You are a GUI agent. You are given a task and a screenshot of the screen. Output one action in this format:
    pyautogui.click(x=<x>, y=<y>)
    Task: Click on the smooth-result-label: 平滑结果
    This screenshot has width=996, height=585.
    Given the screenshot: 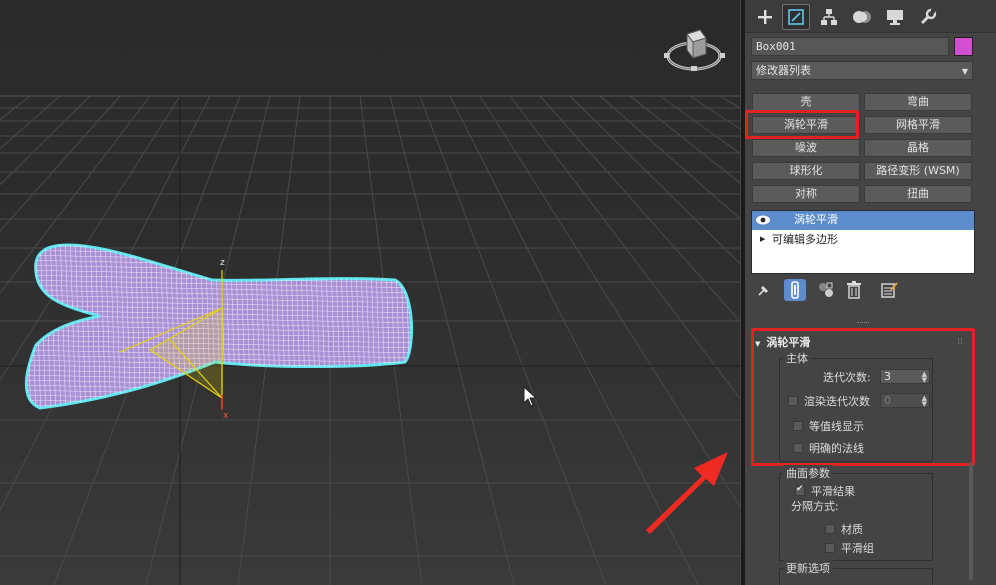 What is the action you would take?
    pyautogui.click(x=833, y=491)
    